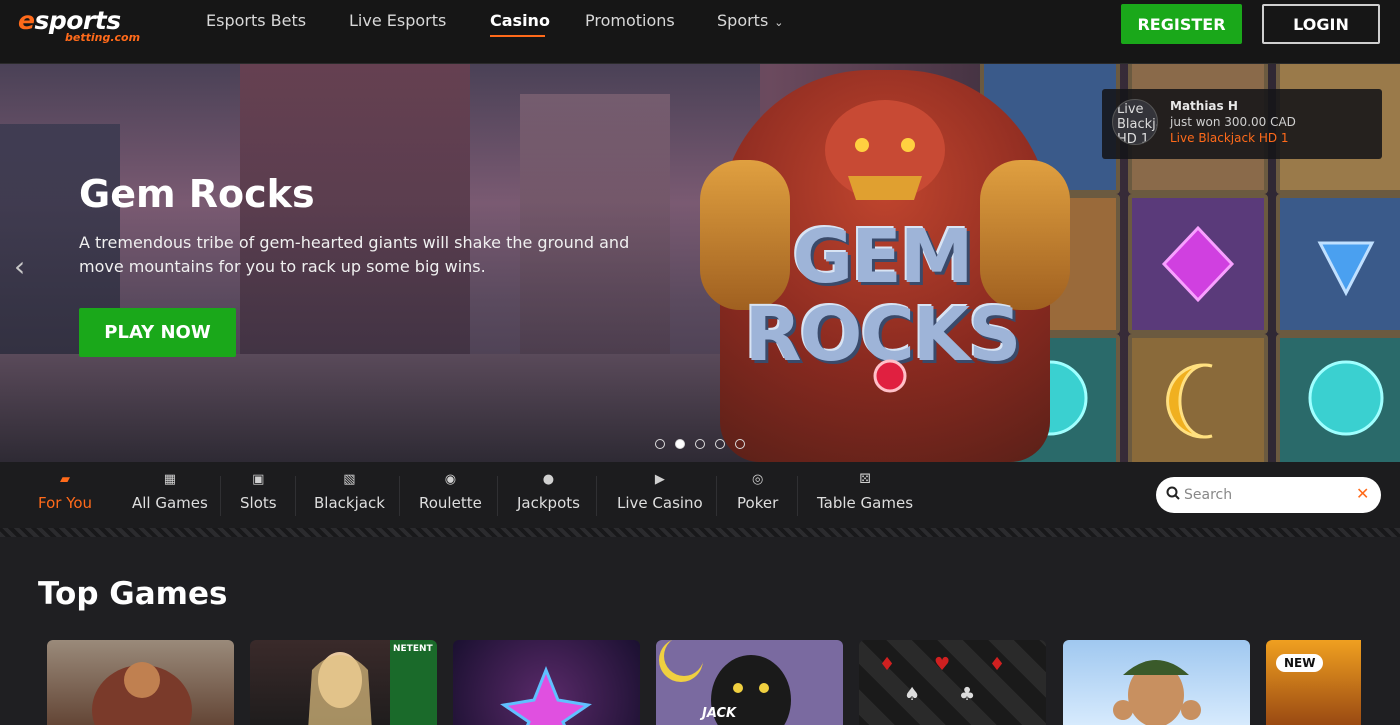 This screenshot has height=725, width=1400. I want to click on grid-icon: ▦, so click(170, 479).